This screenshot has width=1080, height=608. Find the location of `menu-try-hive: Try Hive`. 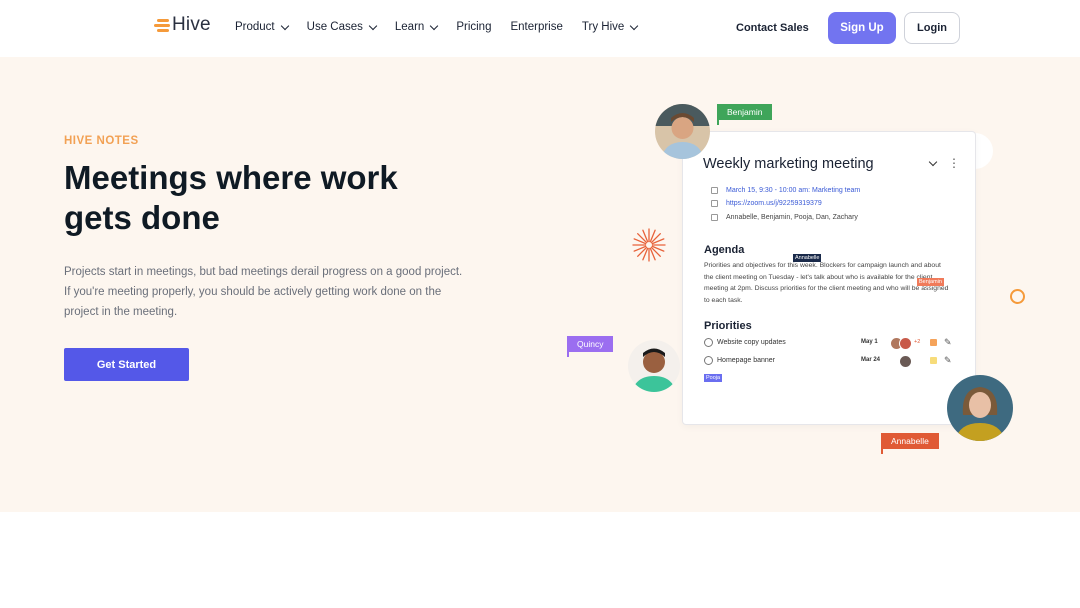

menu-try-hive: Try Hive is located at coordinates (610, 27).